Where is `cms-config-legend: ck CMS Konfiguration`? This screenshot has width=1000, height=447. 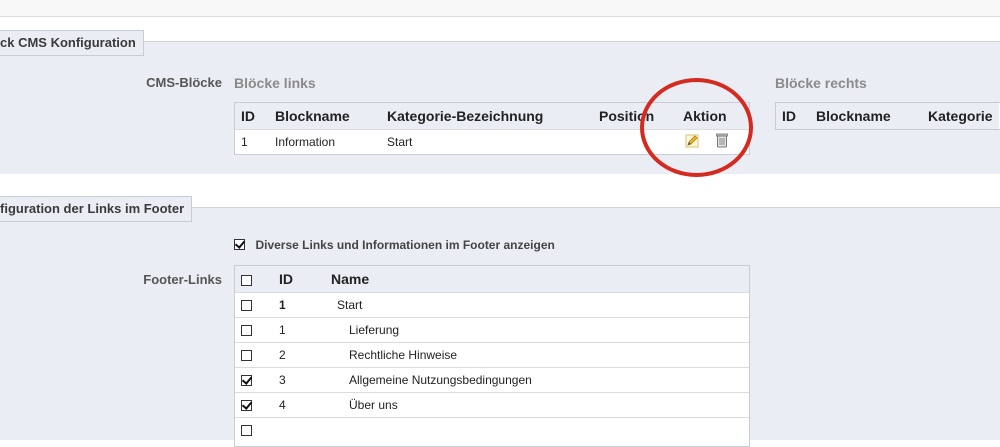 cms-config-legend: ck CMS Konfiguration is located at coordinates (72, 43).